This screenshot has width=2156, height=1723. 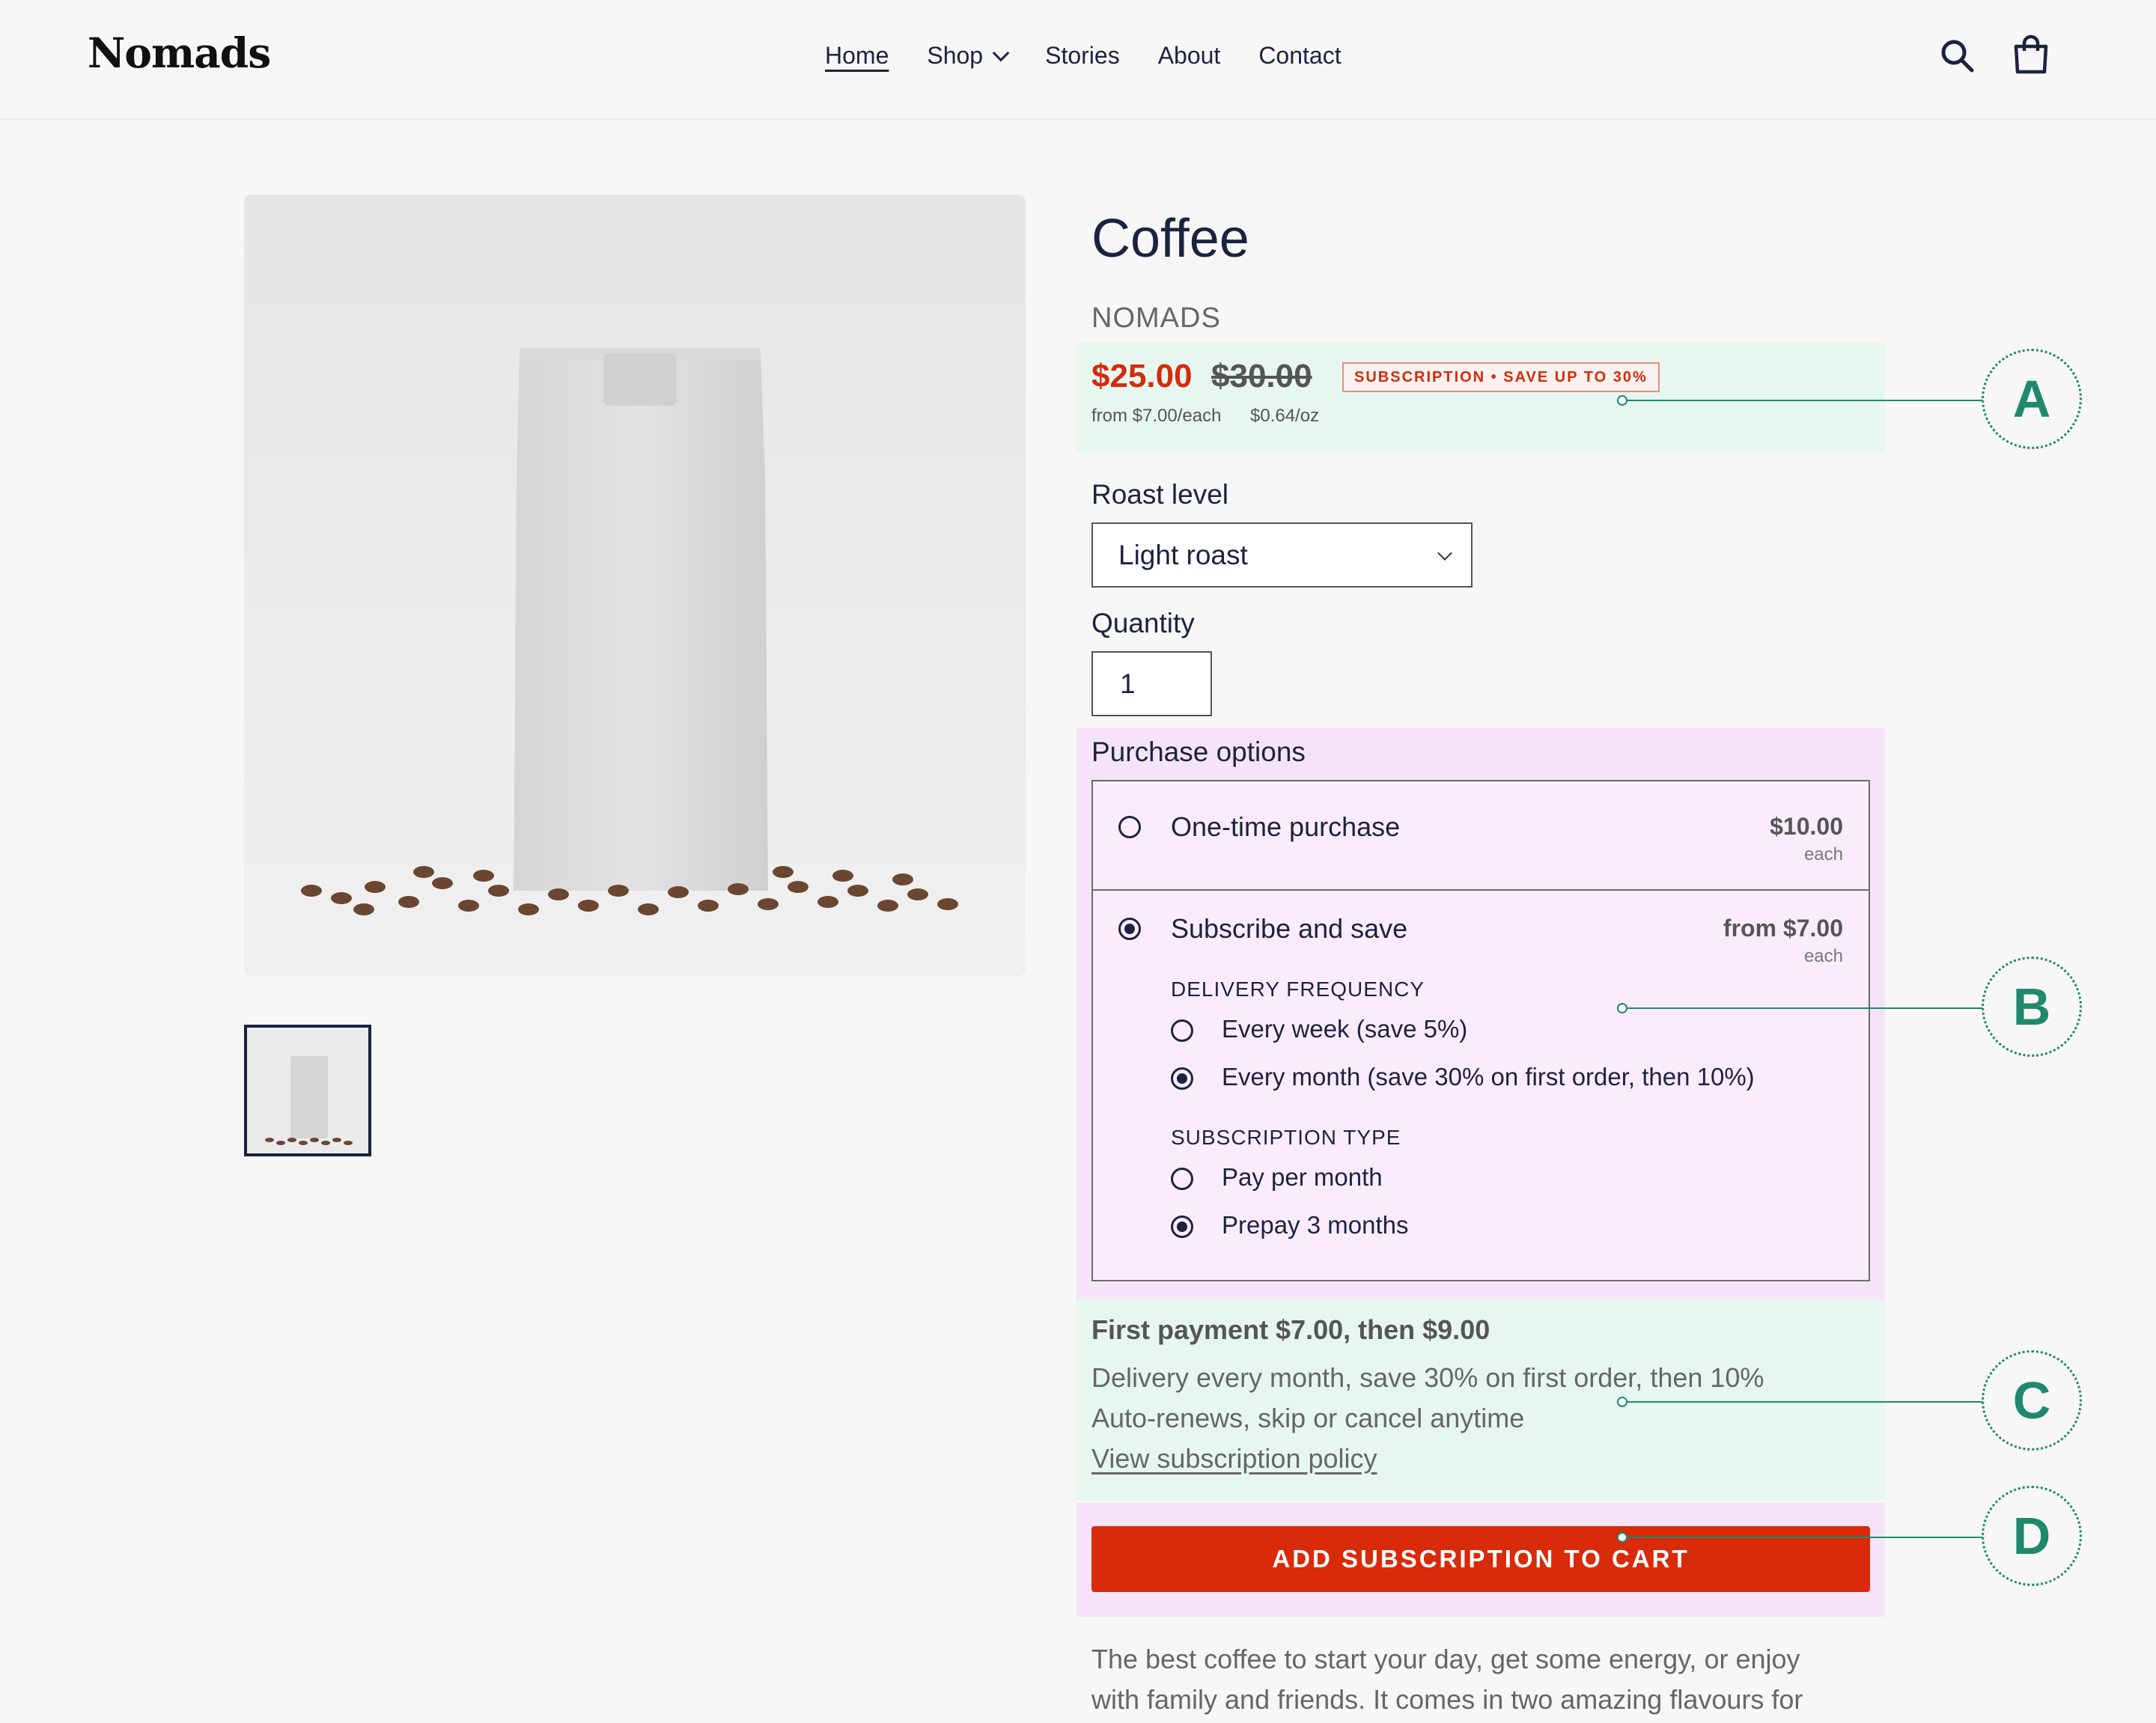 I want to click on callout-a-line, so click(x=1801, y=401).